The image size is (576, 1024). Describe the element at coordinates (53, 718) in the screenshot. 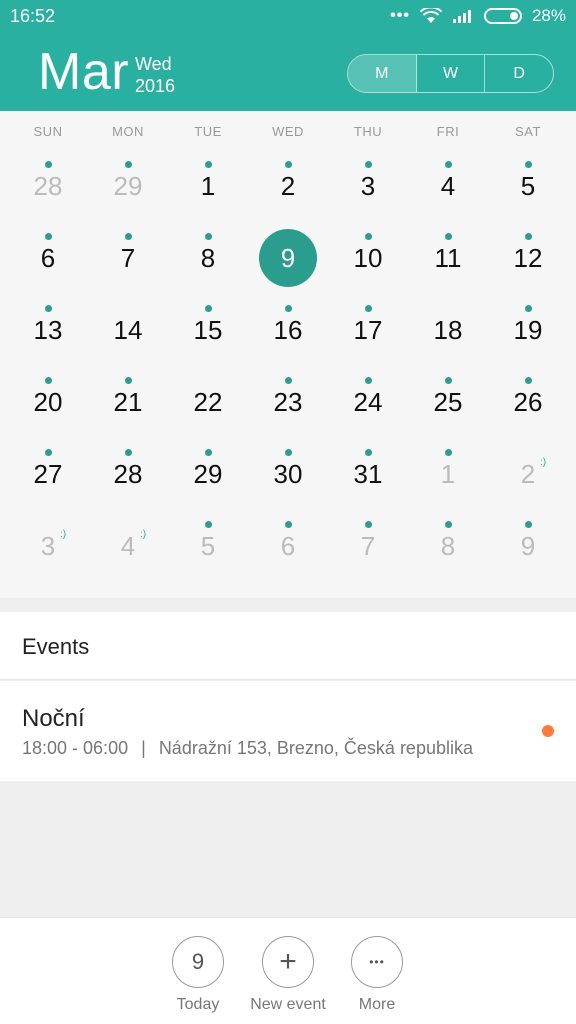

I see `event-name: Noční` at that location.